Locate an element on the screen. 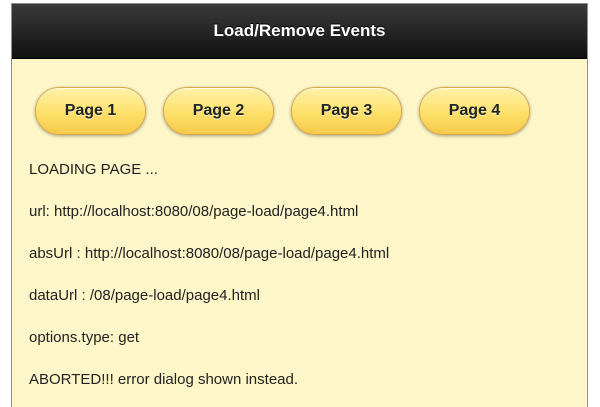 This screenshot has width=600, height=407. page-2-button: Page 2 is located at coordinates (218, 111).